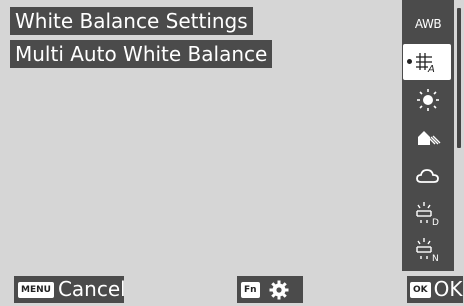  I want to click on ok-key-icon: OK, so click(420, 289).